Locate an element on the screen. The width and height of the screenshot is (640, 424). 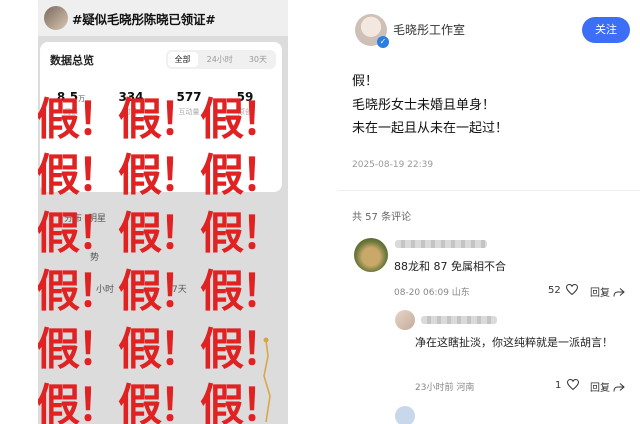
topic-title: #疑似毛晓彤陈晓已领证# is located at coordinates (144, 19).